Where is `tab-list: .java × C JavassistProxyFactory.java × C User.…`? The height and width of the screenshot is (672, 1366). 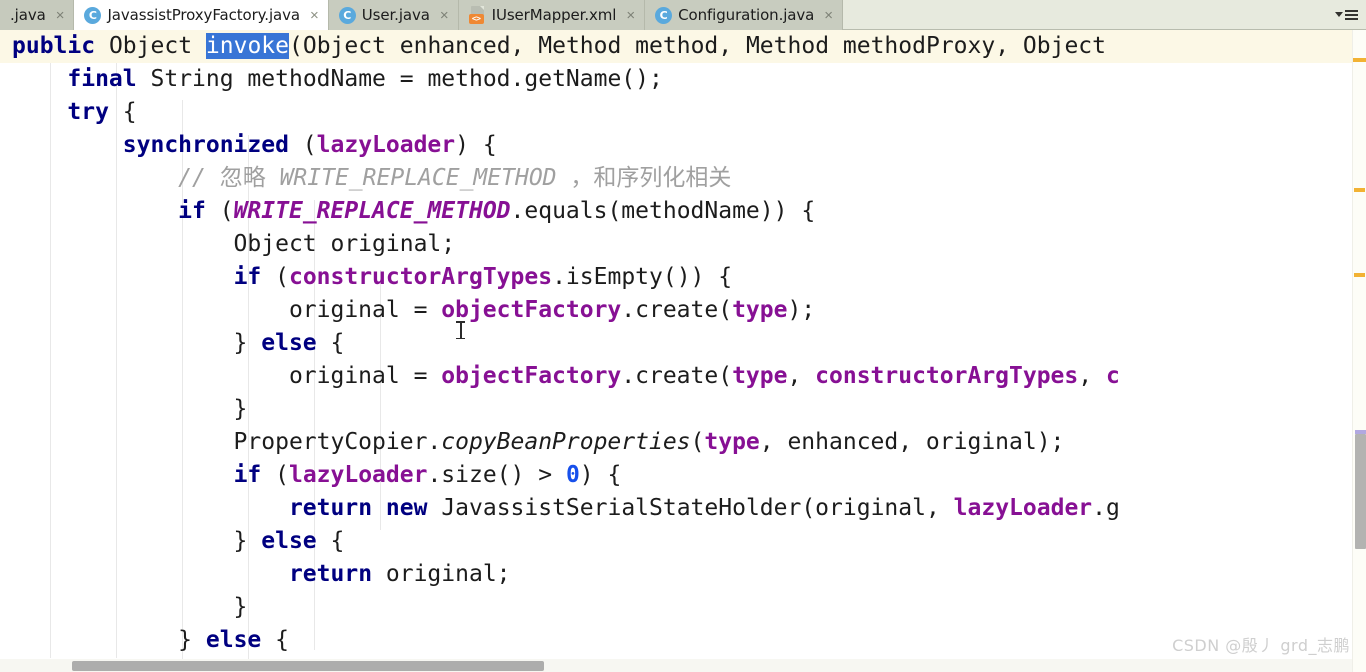
tab-list: .java × C JavassistProxyFactory.java × C User.… is located at coordinates (422, 15).